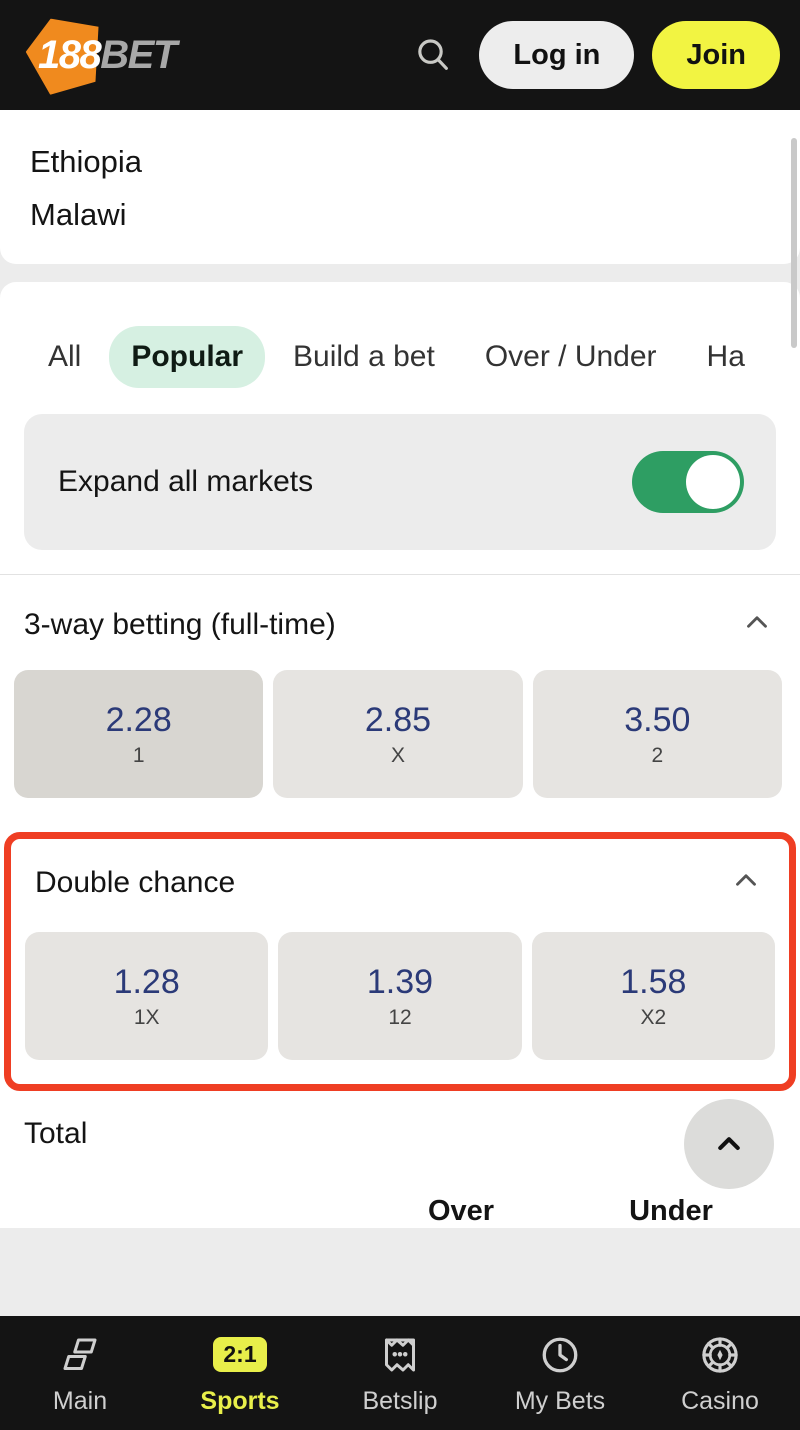 This screenshot has height=1430, width=800. I want to click on odds-button-12: 1.39 12, so click(400, 996).